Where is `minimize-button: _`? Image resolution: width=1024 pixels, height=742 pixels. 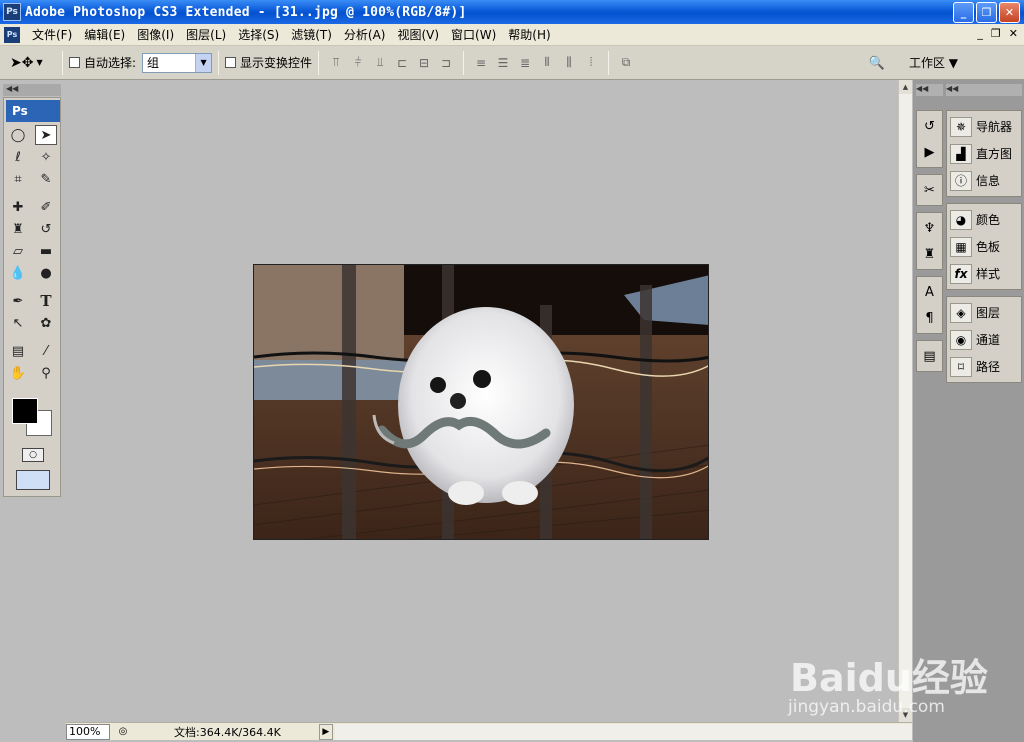
minimize-button: _ is located at coordinates (963, 12).